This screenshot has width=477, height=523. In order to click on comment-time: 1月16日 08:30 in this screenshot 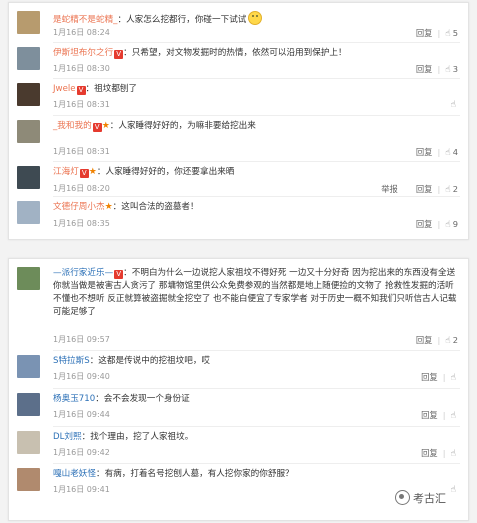, I will do `click(81, 68)`.